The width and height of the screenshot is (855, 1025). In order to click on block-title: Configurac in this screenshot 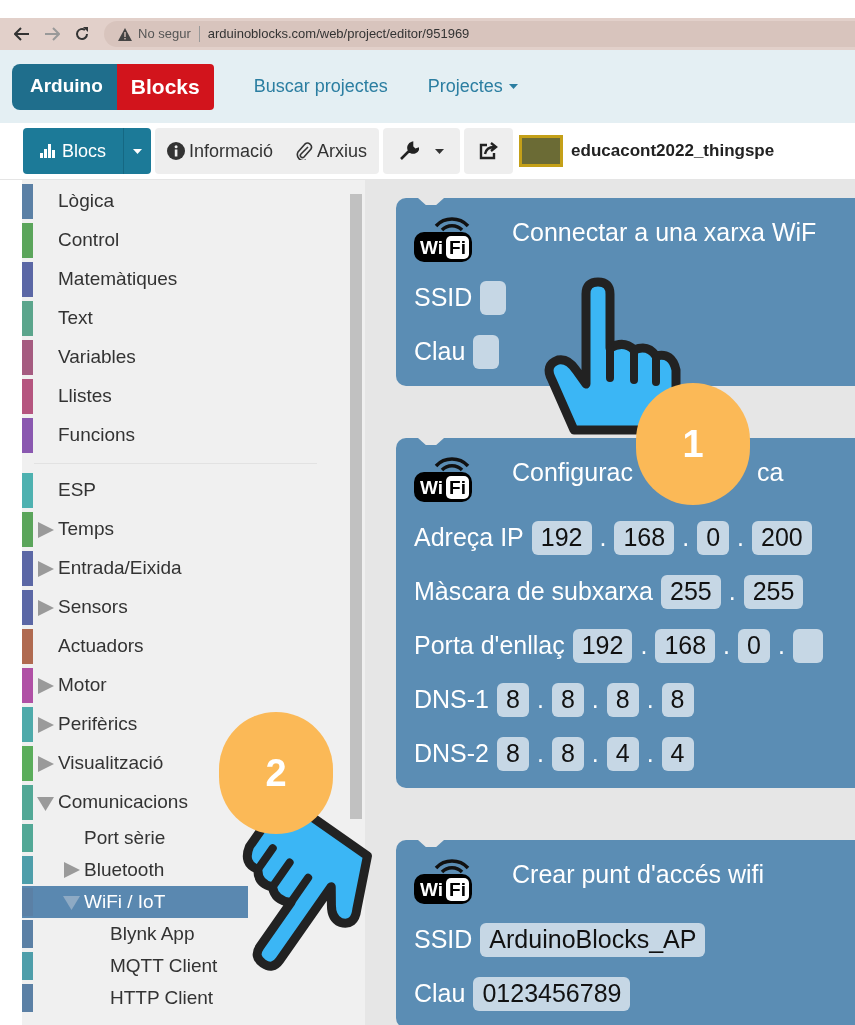, I will do `click(572, 472)`.